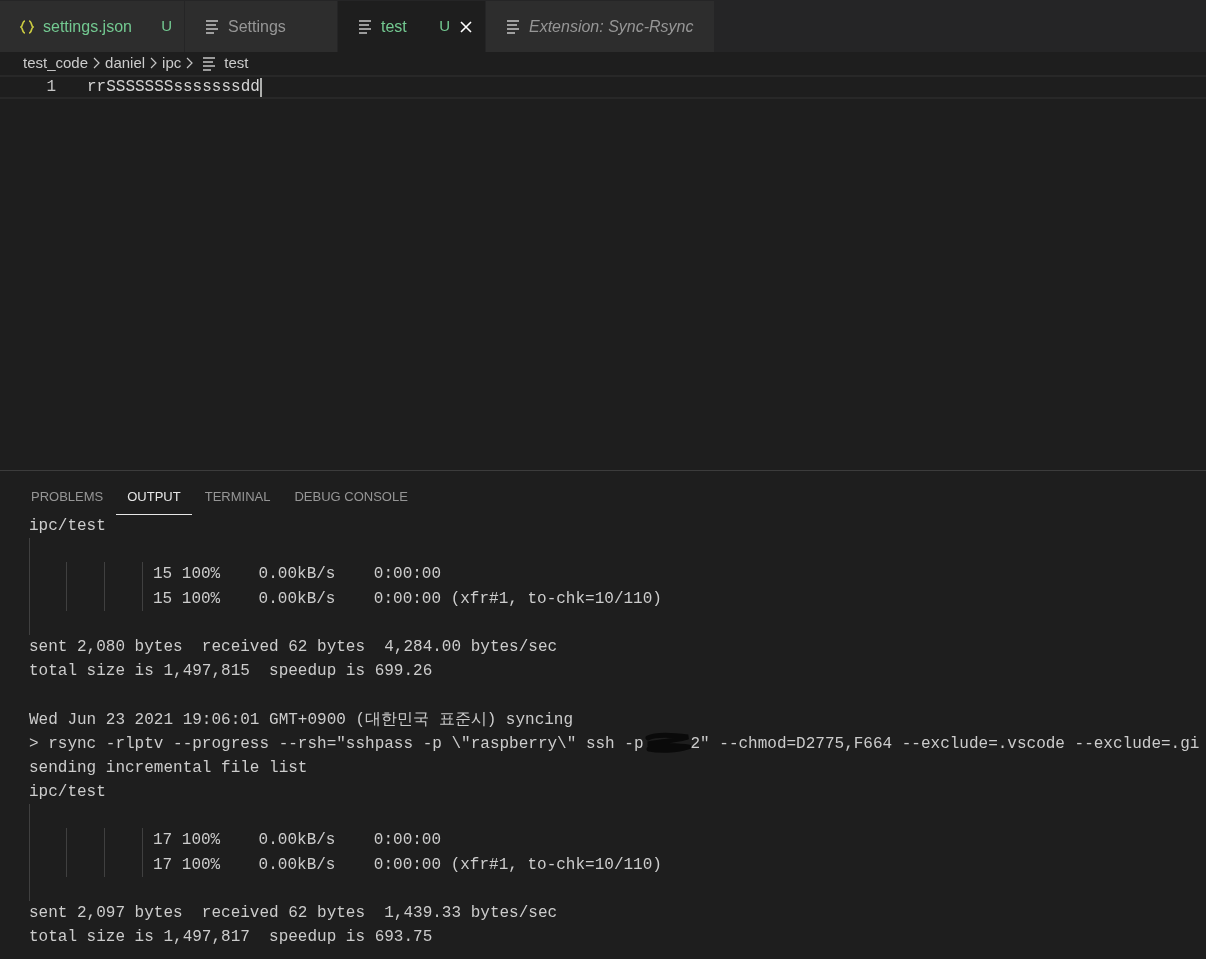 This screenshot has width=1206, height=959. I want to click on output-line: 2" --chmod=D2775,F664 --exclude=.vscode --exclude=.gi, so click(945, 744).